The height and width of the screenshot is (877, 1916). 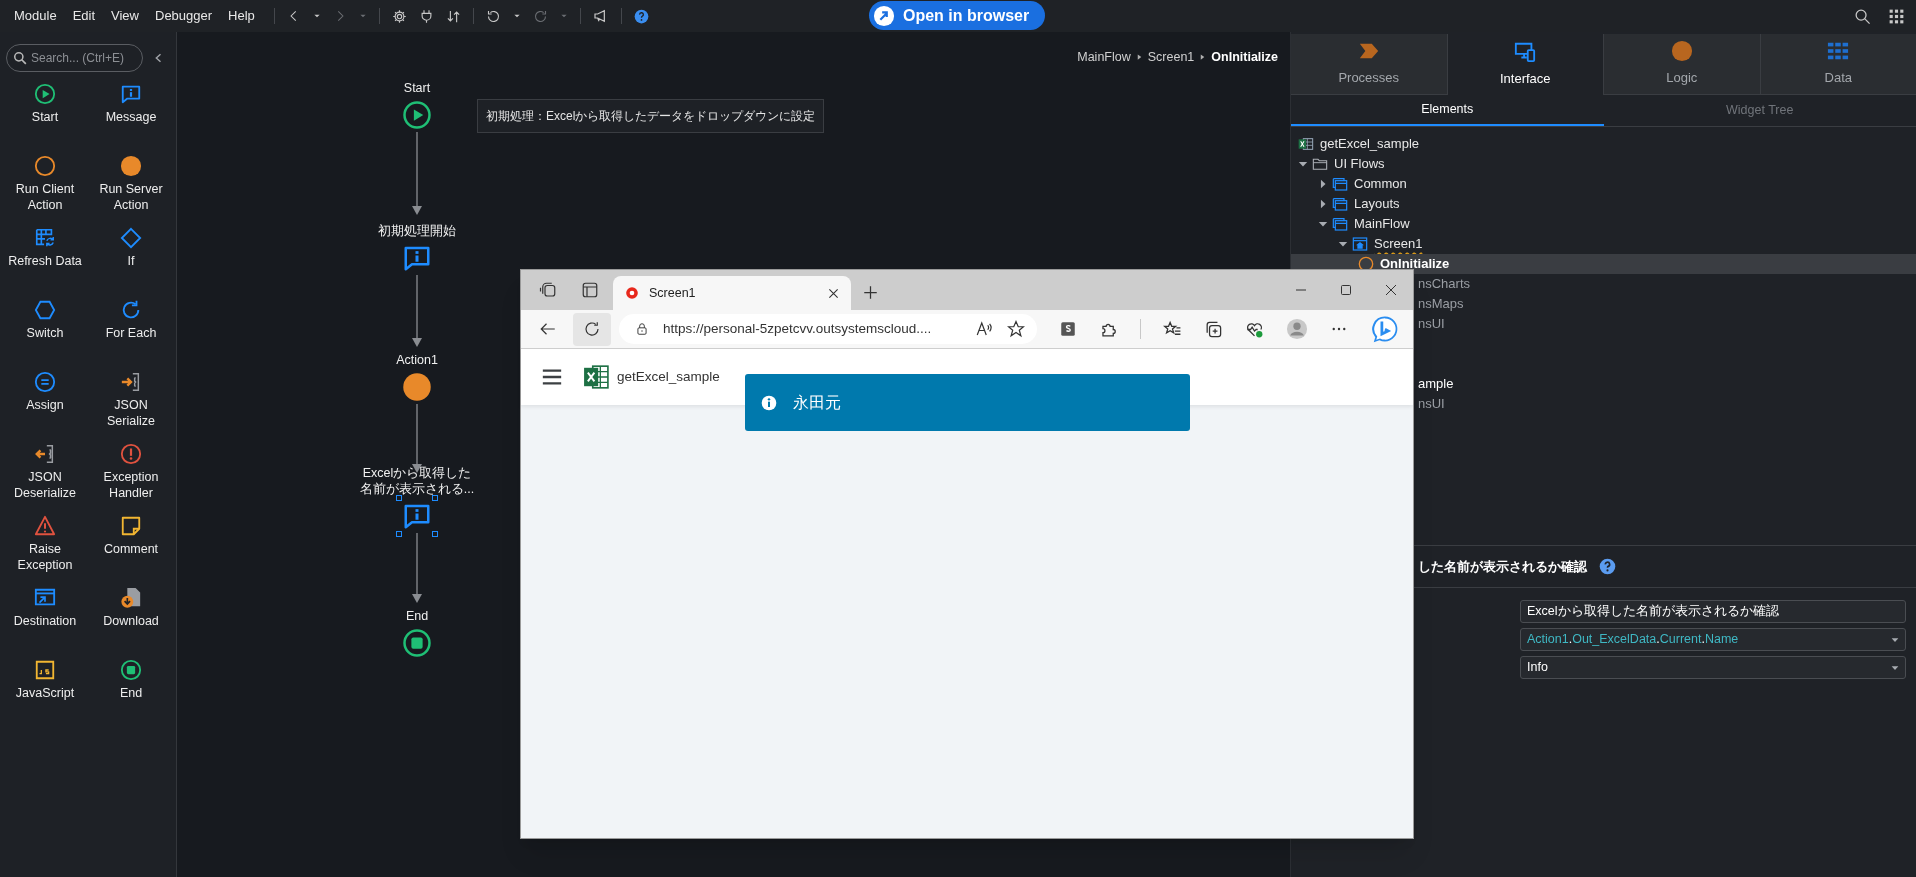 What do you see at coordinates (984, 329) in the screenshot?
I see `read-aloud-icon` at bounding box center [984, 329].